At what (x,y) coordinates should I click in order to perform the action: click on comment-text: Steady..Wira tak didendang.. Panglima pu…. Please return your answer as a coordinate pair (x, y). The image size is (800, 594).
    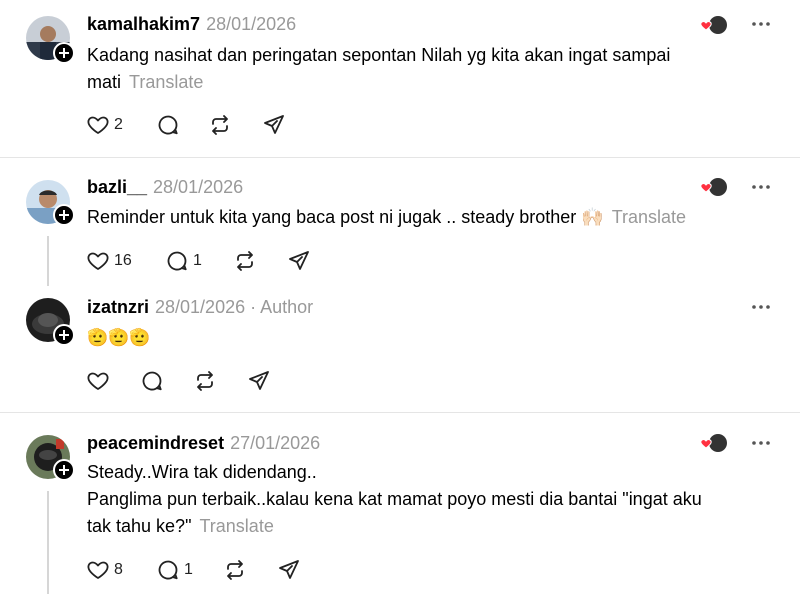
    Looking at the image, I should click on (427, 499).